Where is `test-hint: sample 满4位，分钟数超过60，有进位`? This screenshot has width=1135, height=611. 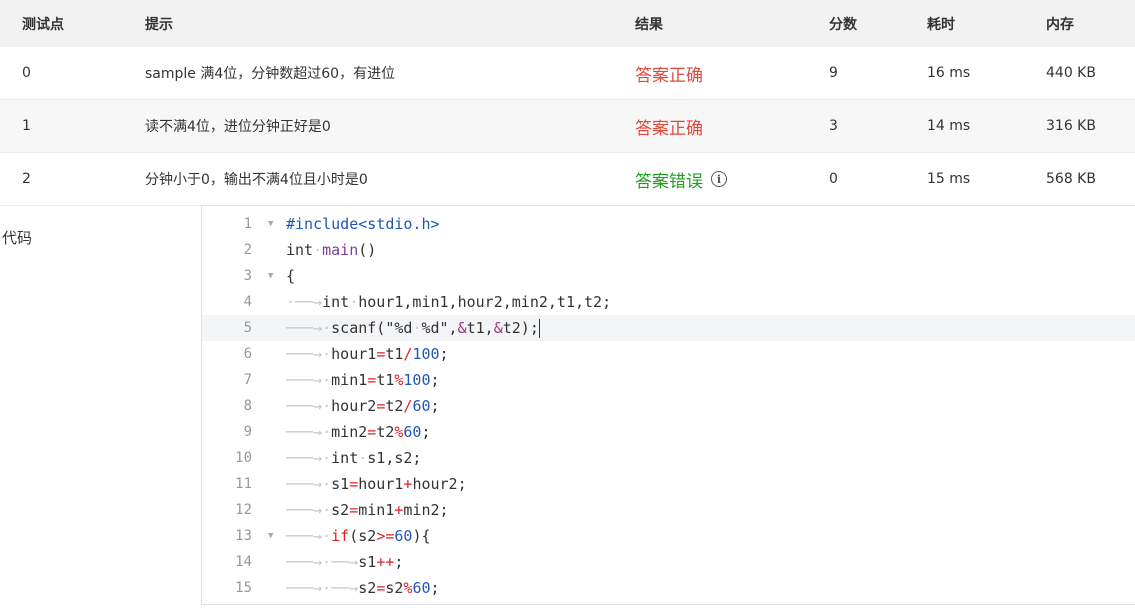
test-hint: sample 满4位，分钟数超过60，有进位 is located at coordinates (270, 74).